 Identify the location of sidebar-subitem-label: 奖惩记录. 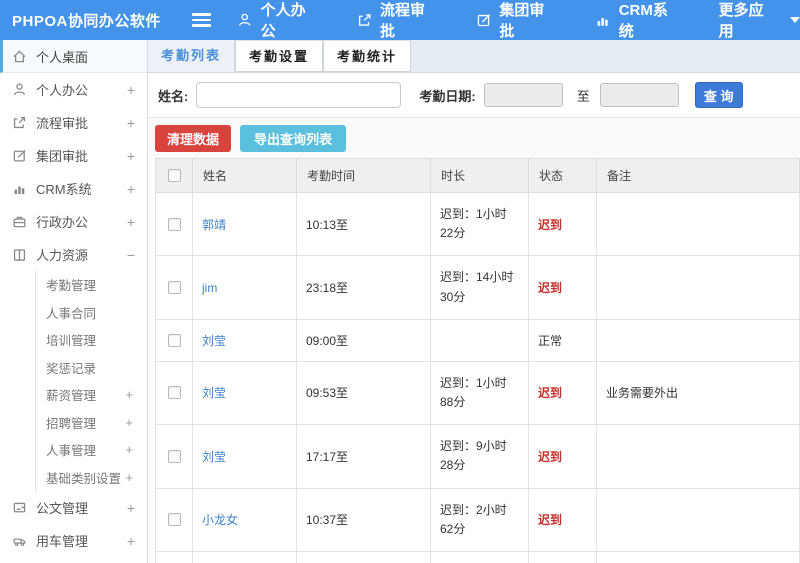
(71, 368).